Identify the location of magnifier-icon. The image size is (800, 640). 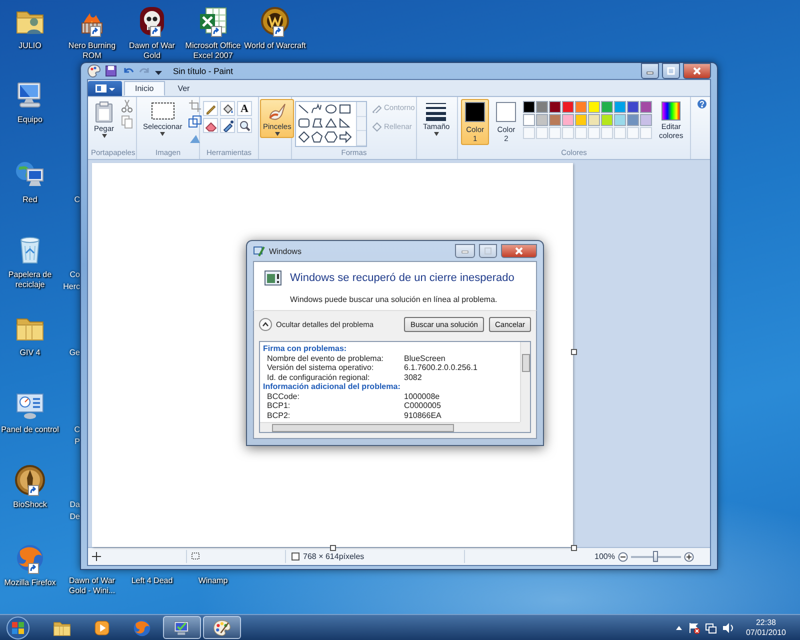
(244, 126).